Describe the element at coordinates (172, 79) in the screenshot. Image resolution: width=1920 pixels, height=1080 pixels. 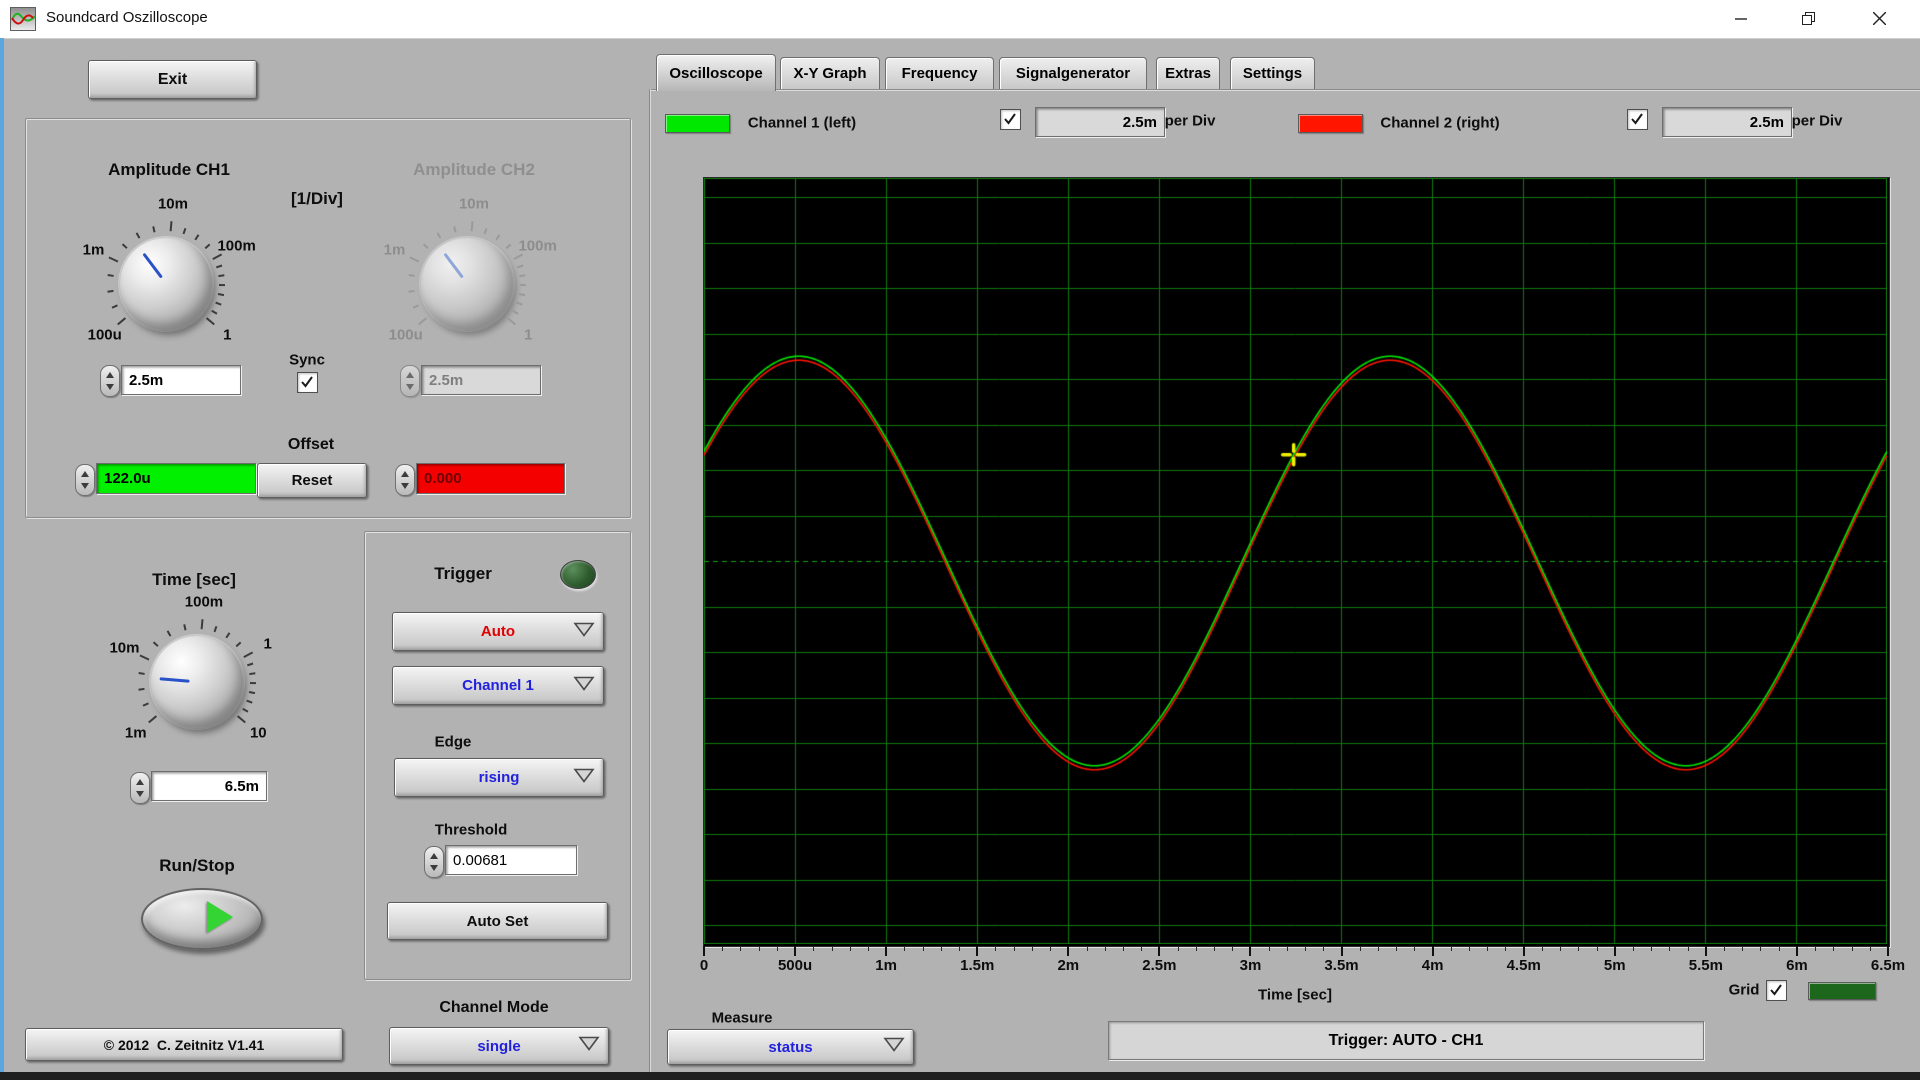
I see `exit-button: Exit` at that location.